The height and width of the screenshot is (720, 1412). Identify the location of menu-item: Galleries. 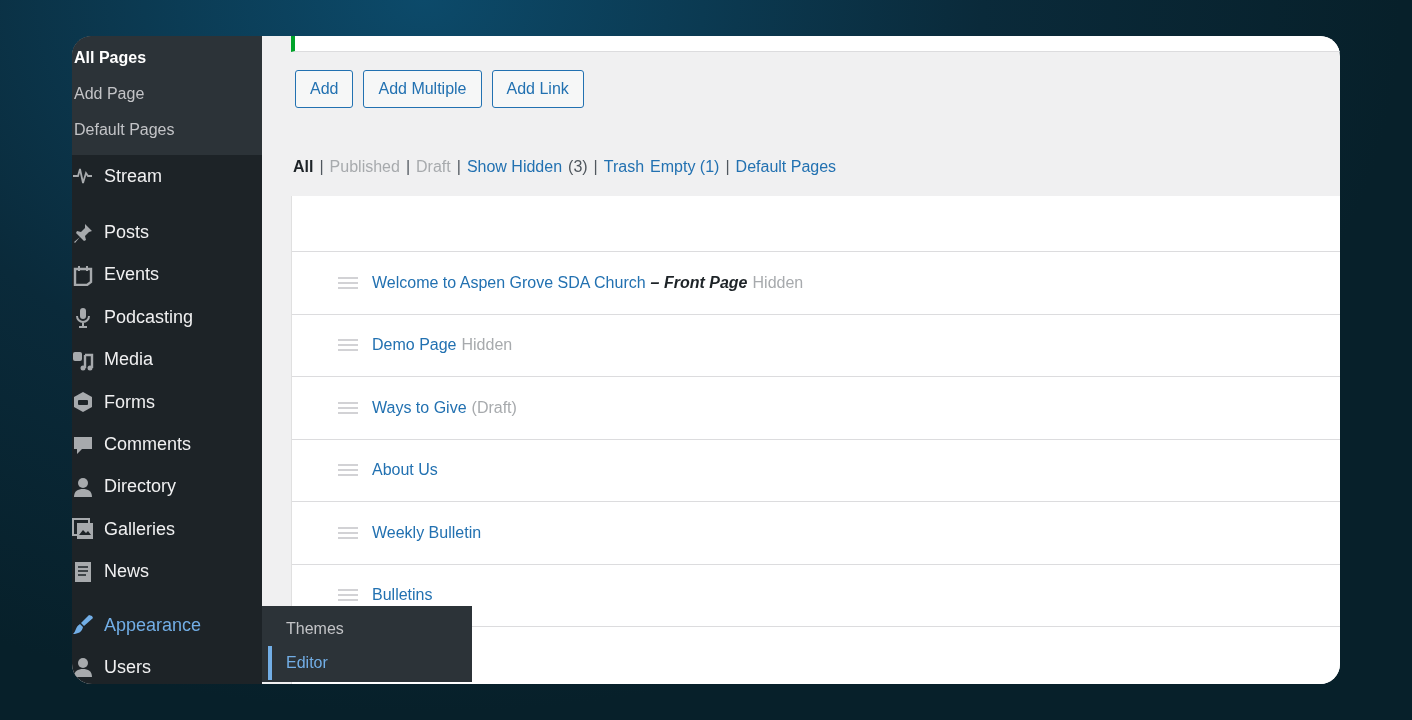
(167, 529).